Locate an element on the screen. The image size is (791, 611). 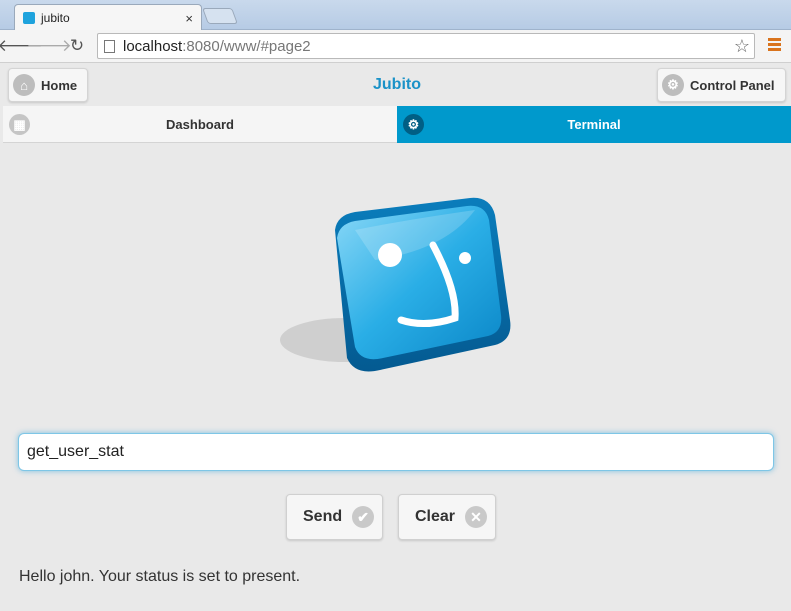
tab-dashboard-label: Dashboard is located at coordinates (200, 124).